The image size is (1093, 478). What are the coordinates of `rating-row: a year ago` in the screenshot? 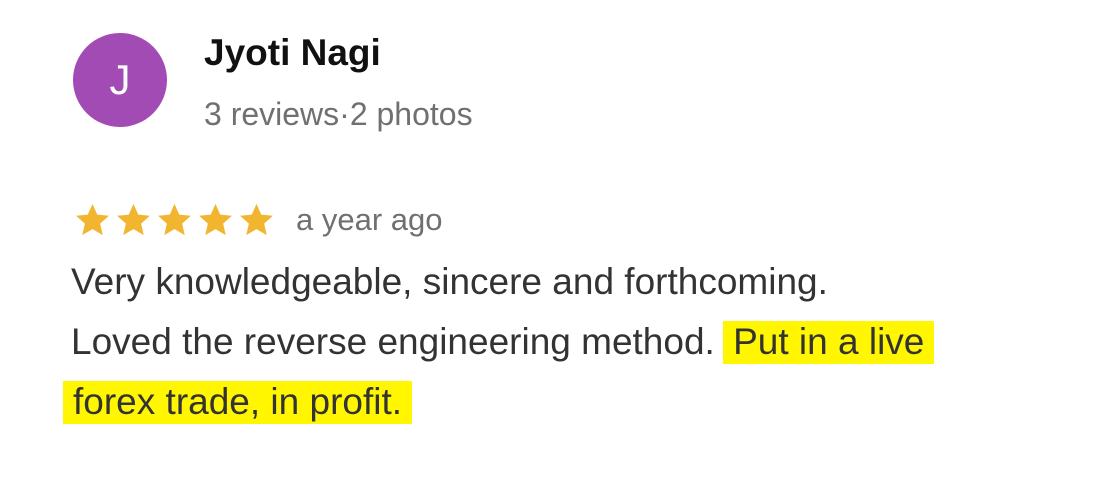 It's located at (258, 220).